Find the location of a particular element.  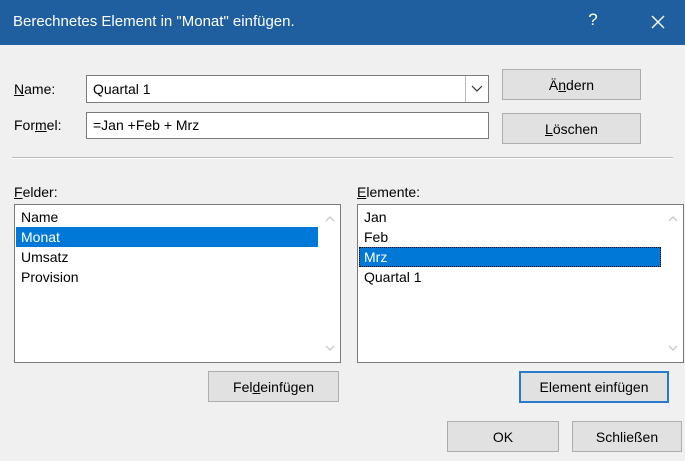

delete-button: Löschen is located at coordinates (571, 128).